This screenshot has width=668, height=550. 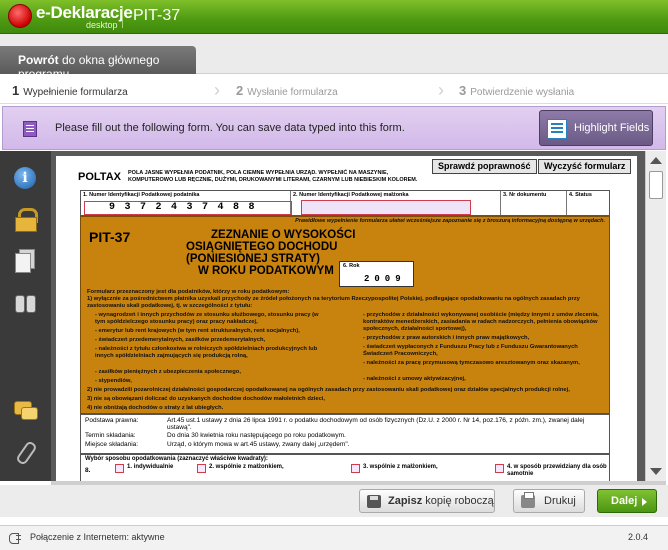 I want to click on step-1-number: 1, so click(x=16, y=90).